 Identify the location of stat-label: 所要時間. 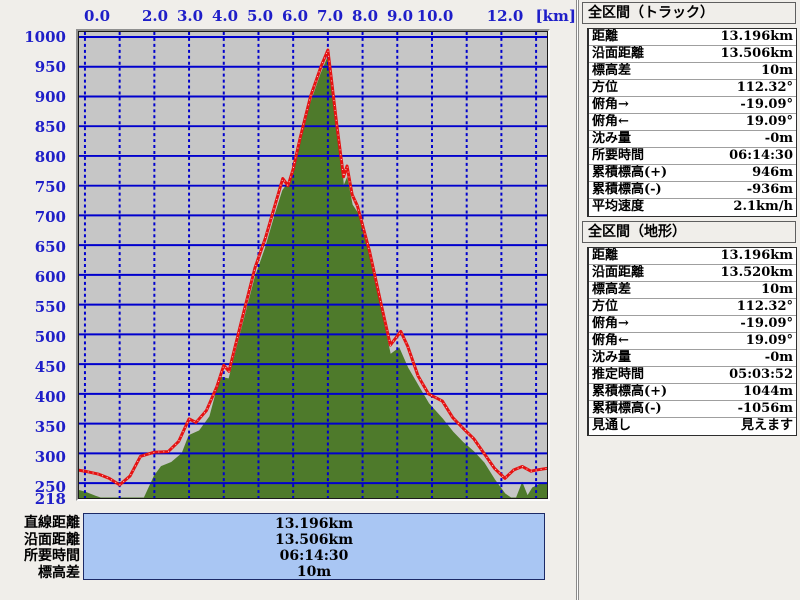
(618, 155).